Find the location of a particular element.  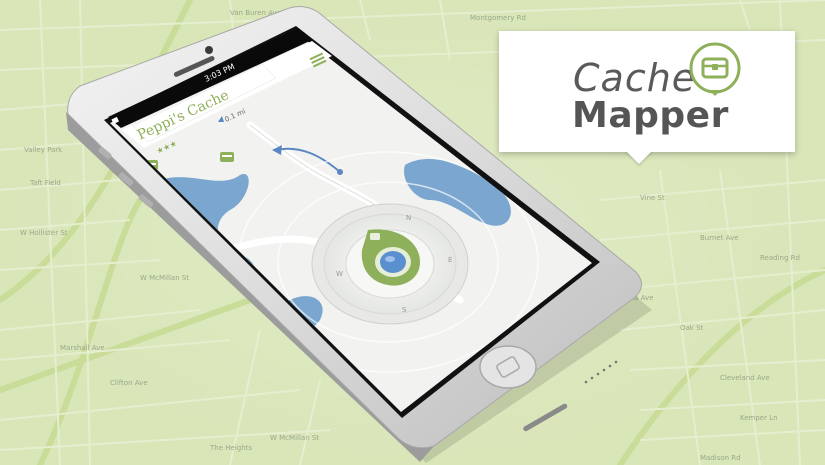

camera-lens is located at coordinates (209, 50).